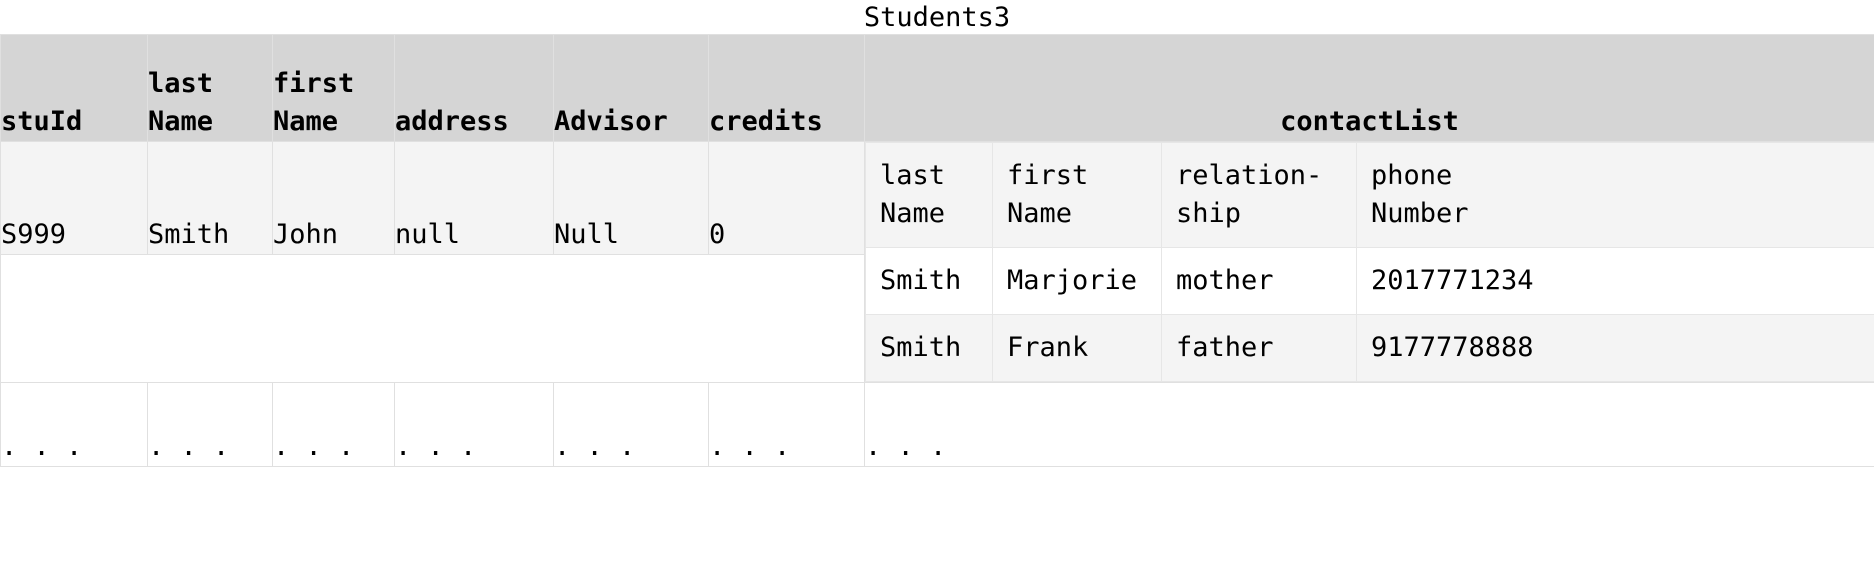  Describe the element at coordinates (631, 198) in the screenshot. I see `cell-advisor: Null` at that location.